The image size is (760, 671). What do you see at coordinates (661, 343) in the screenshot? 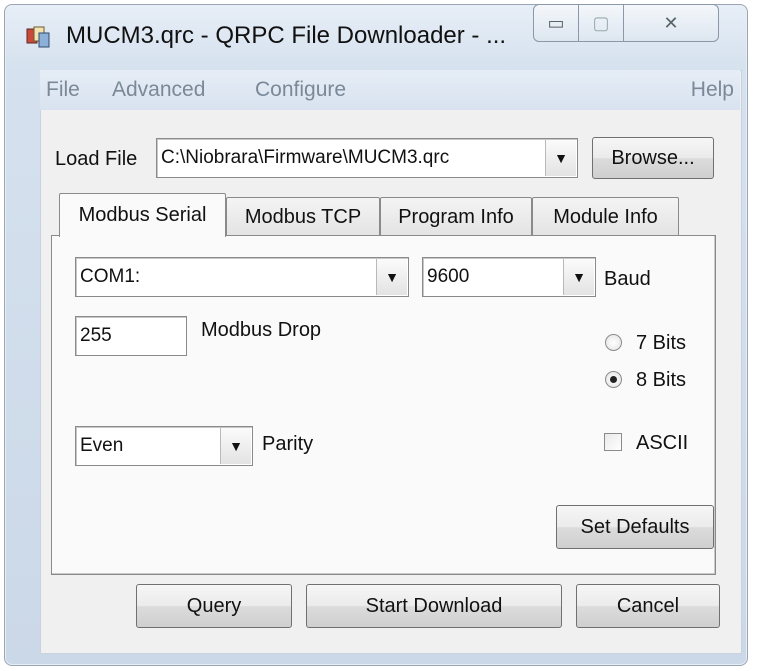
I see `radio-7-bits-label: 7 Bits` at bounding box center [661, 343].